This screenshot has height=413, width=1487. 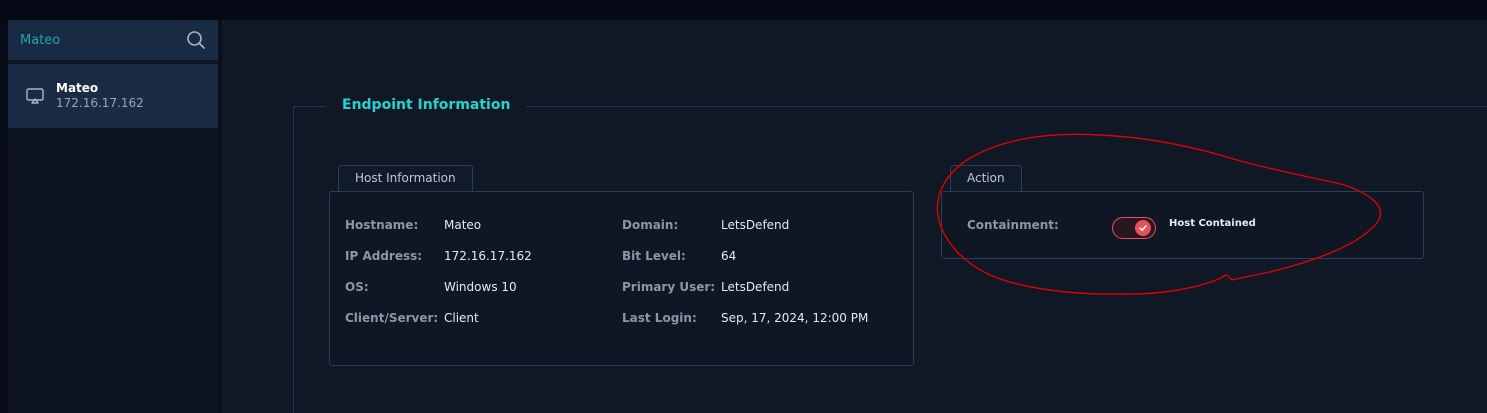 I want to click on host-ip: 172.16.17.162, so click(x=100, y=103).